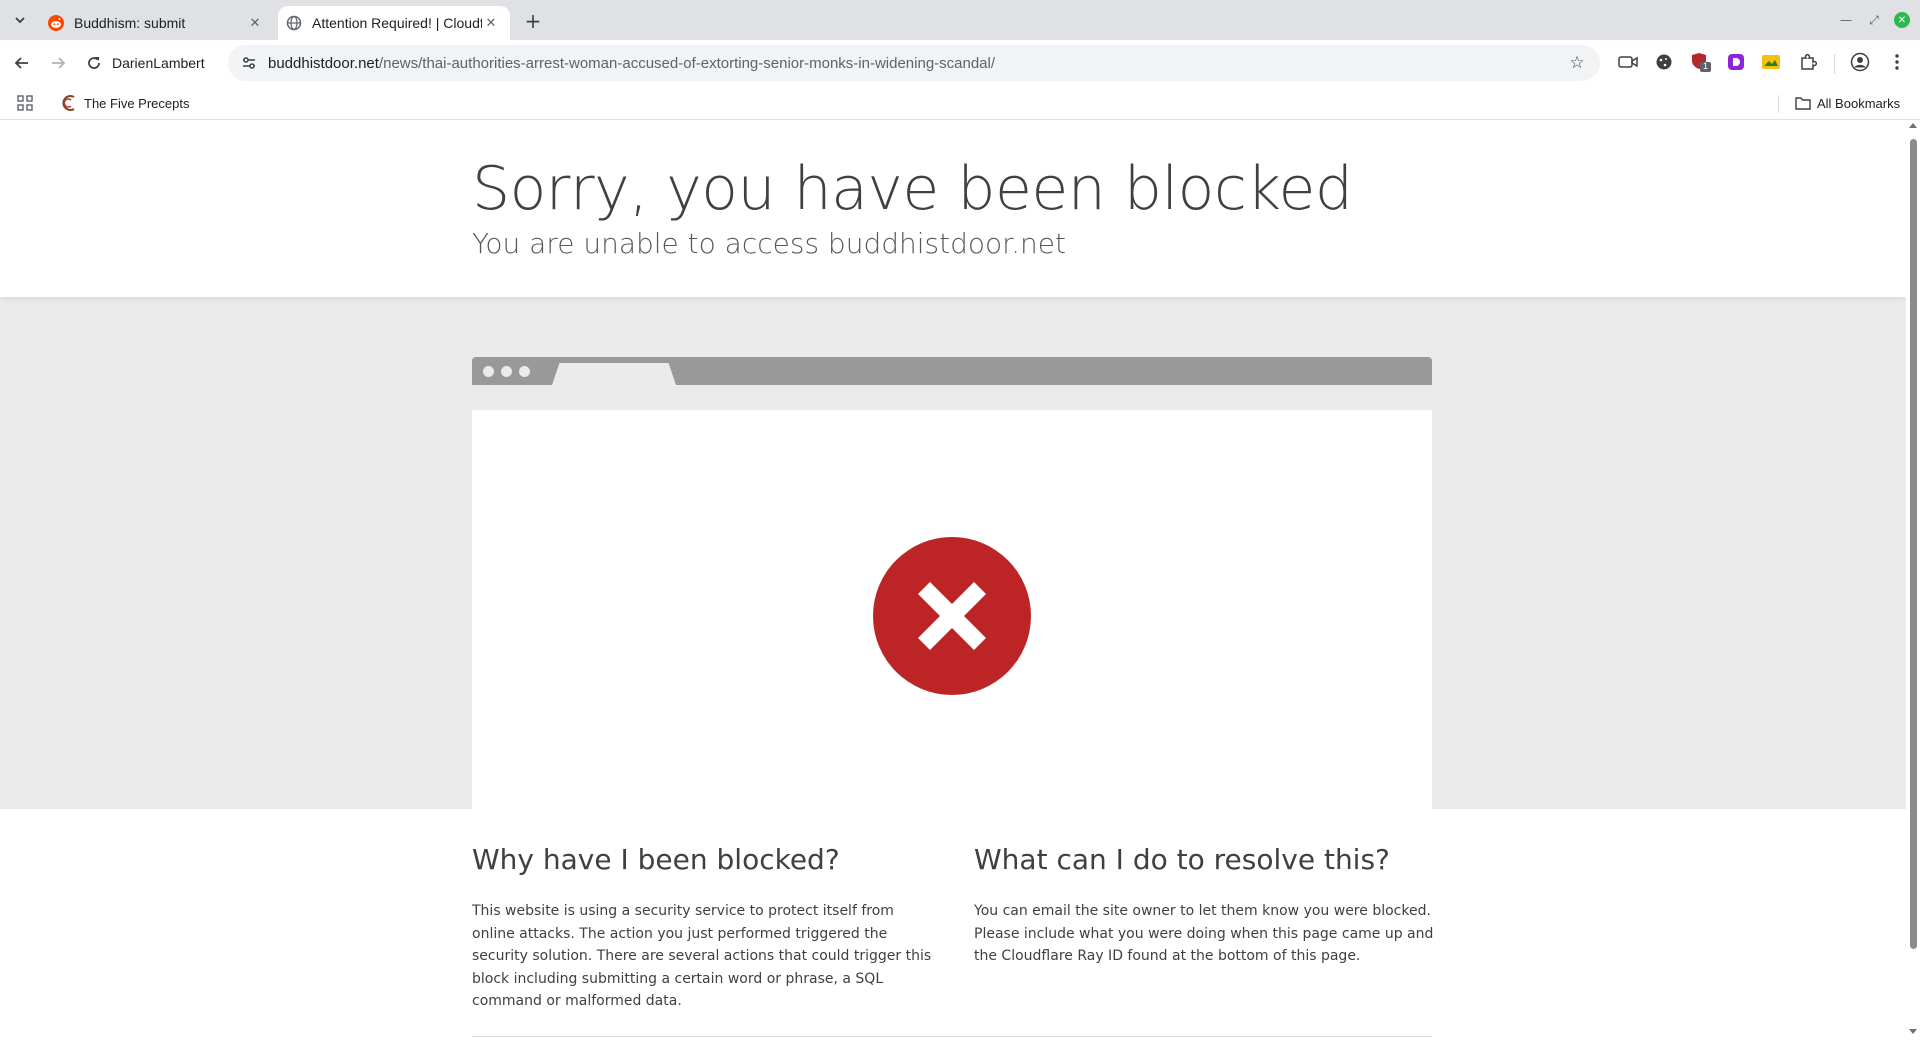 This screenshot has width=1920, height=1040. I want to click on scrollbar-thumb, so click(1913, 544).